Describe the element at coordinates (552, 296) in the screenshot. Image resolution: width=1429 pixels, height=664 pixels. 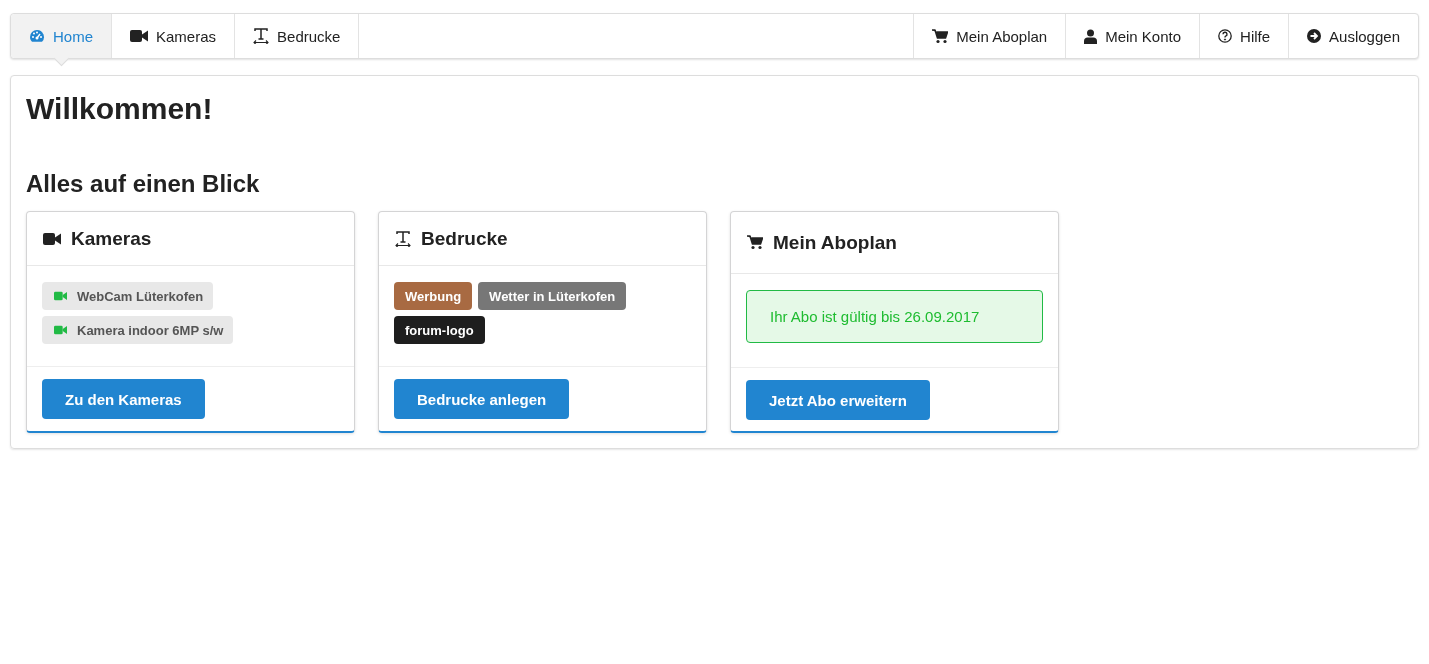
I see `tag-label: Wetter in Lüterkofen` at that location.